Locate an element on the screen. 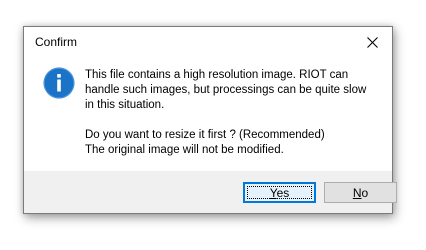 The width and height of the screenshot is (426, 250). no-button: No is located at coordinates (360, 192).